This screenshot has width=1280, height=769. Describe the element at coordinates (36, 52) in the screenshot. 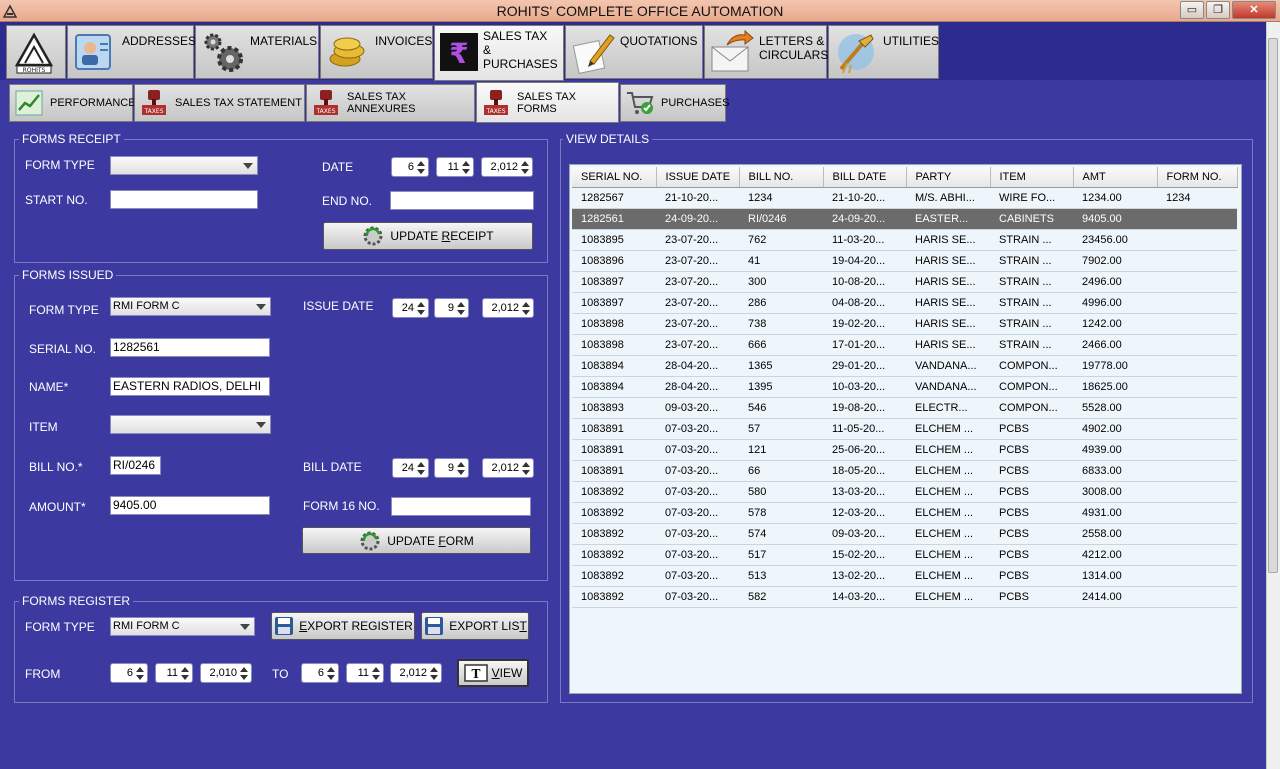

I see `tab-home: ROHITS` at that location.